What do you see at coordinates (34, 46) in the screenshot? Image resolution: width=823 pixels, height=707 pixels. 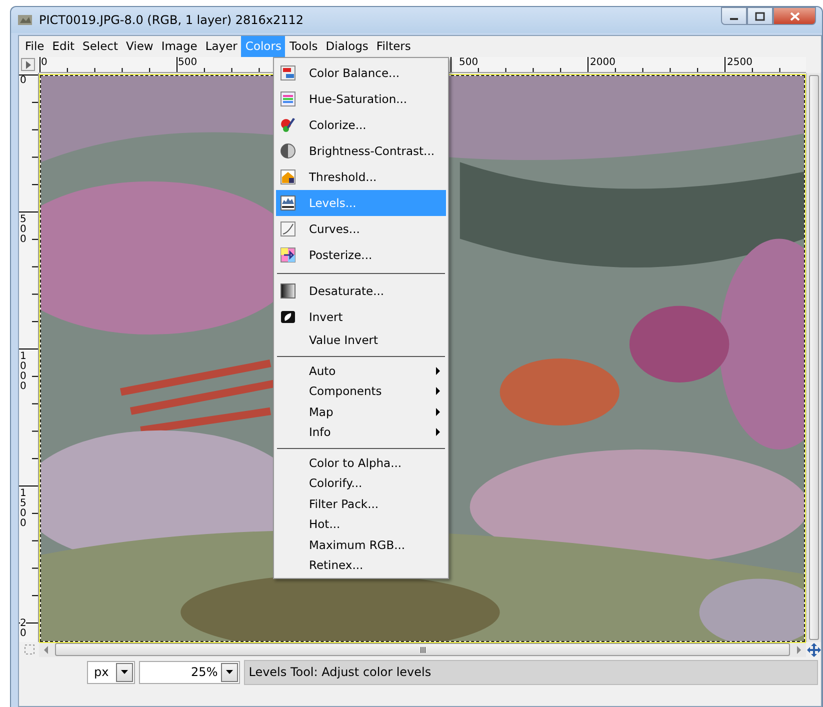 I see `menu-item: File` at bounding box center [34, 46].